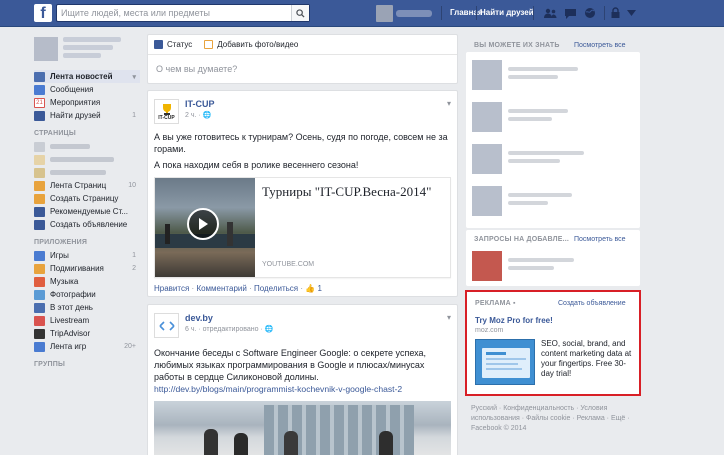  Describe the element at coordinates (87, 333) in the screenshot. I see `sidebar-item-tripadvisor: TripAdvisor` at that location.